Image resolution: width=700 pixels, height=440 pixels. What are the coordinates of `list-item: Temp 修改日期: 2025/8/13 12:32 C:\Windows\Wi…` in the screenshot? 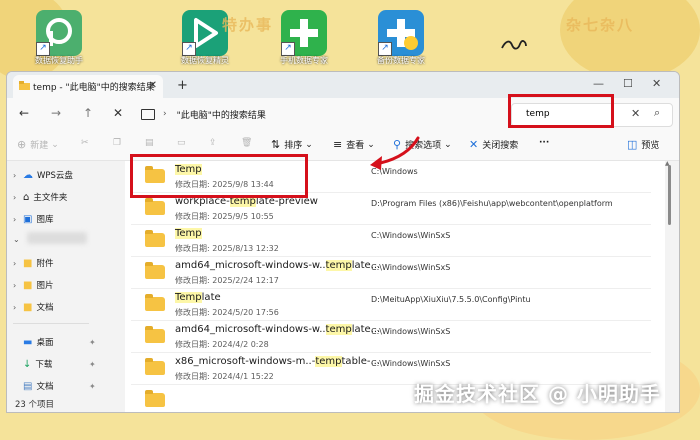 It's located at (391, 240).